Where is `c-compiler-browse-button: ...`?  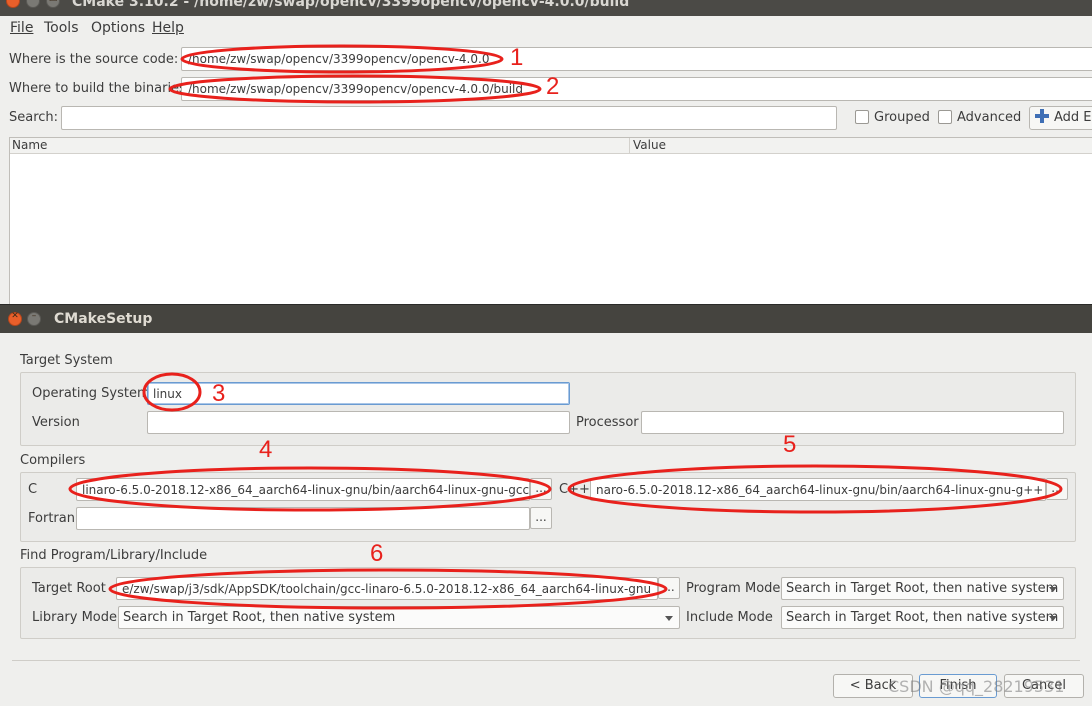
c-compiler-browse-button: ... is located at coordinates (541, 489).